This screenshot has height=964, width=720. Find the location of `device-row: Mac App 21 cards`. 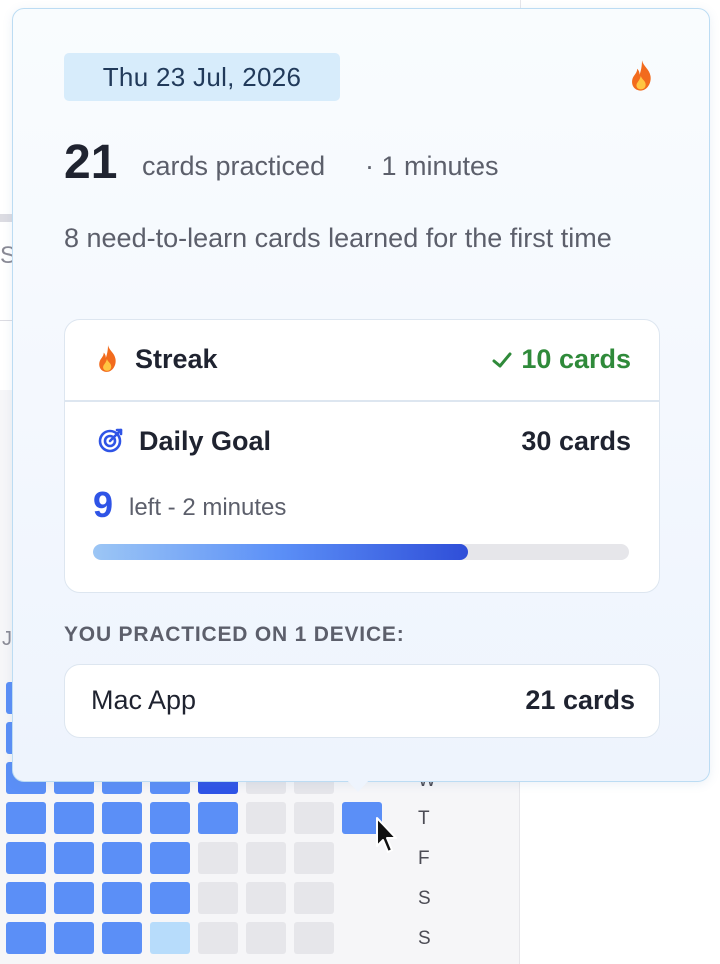

device-row: Mac App 21 cards is located at coordinates (362, 701).